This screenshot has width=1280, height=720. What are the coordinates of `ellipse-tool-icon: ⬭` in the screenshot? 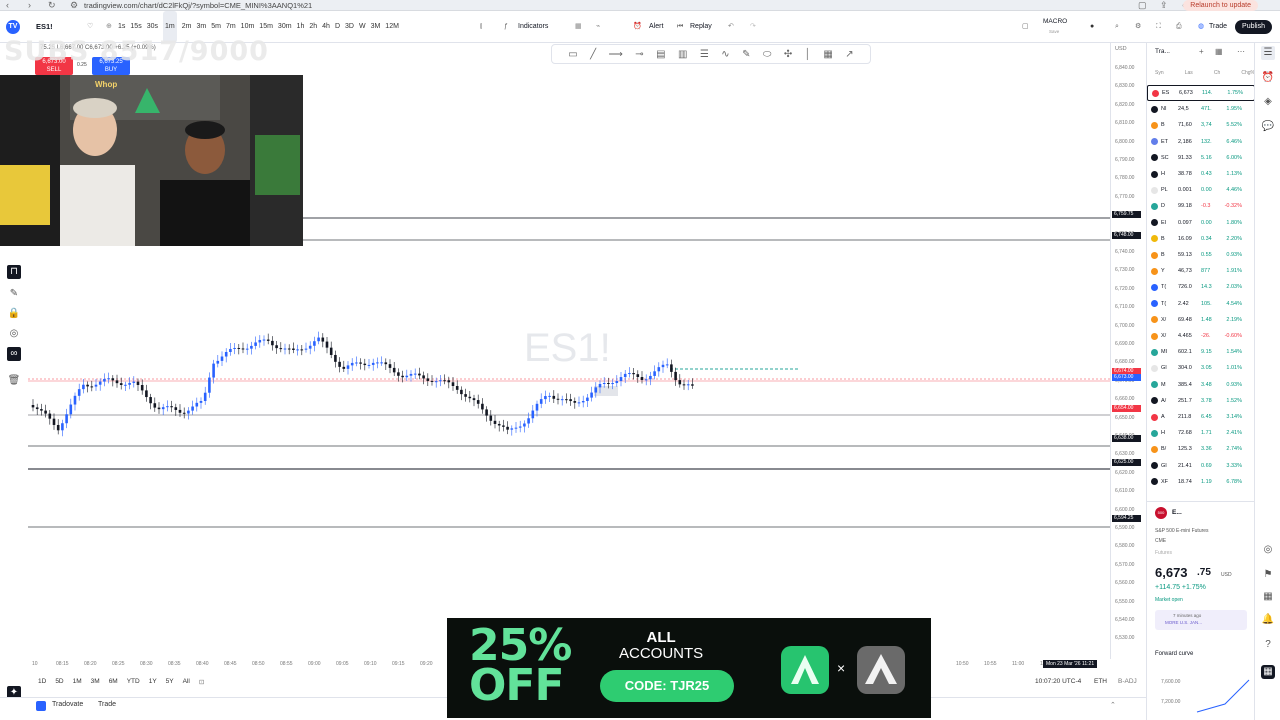 It's located at (767, 54).